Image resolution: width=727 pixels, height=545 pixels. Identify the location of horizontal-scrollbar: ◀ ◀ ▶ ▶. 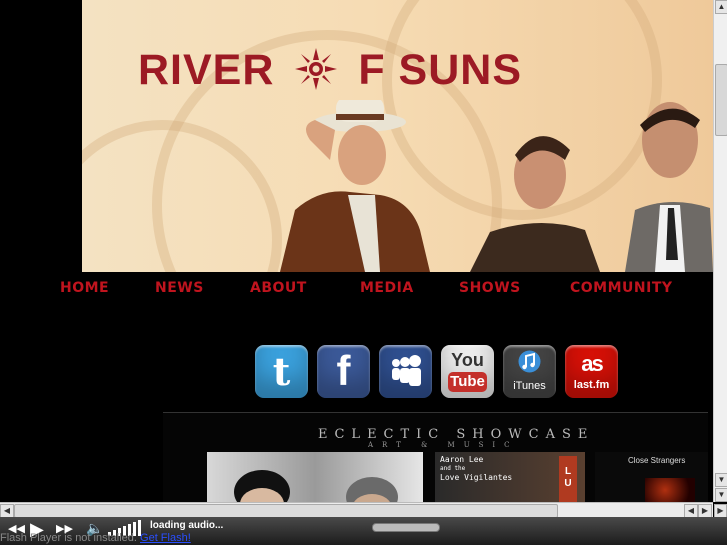
(363, 510).